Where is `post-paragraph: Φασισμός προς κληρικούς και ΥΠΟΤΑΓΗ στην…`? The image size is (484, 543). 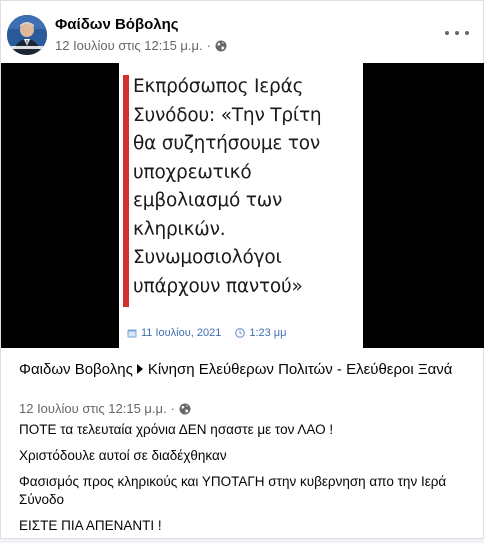 post-paragraph: Φασισμός προς κληρικούς και ΥΠΟΤΑΓΗ στην… is located at coordinates (233, 490).